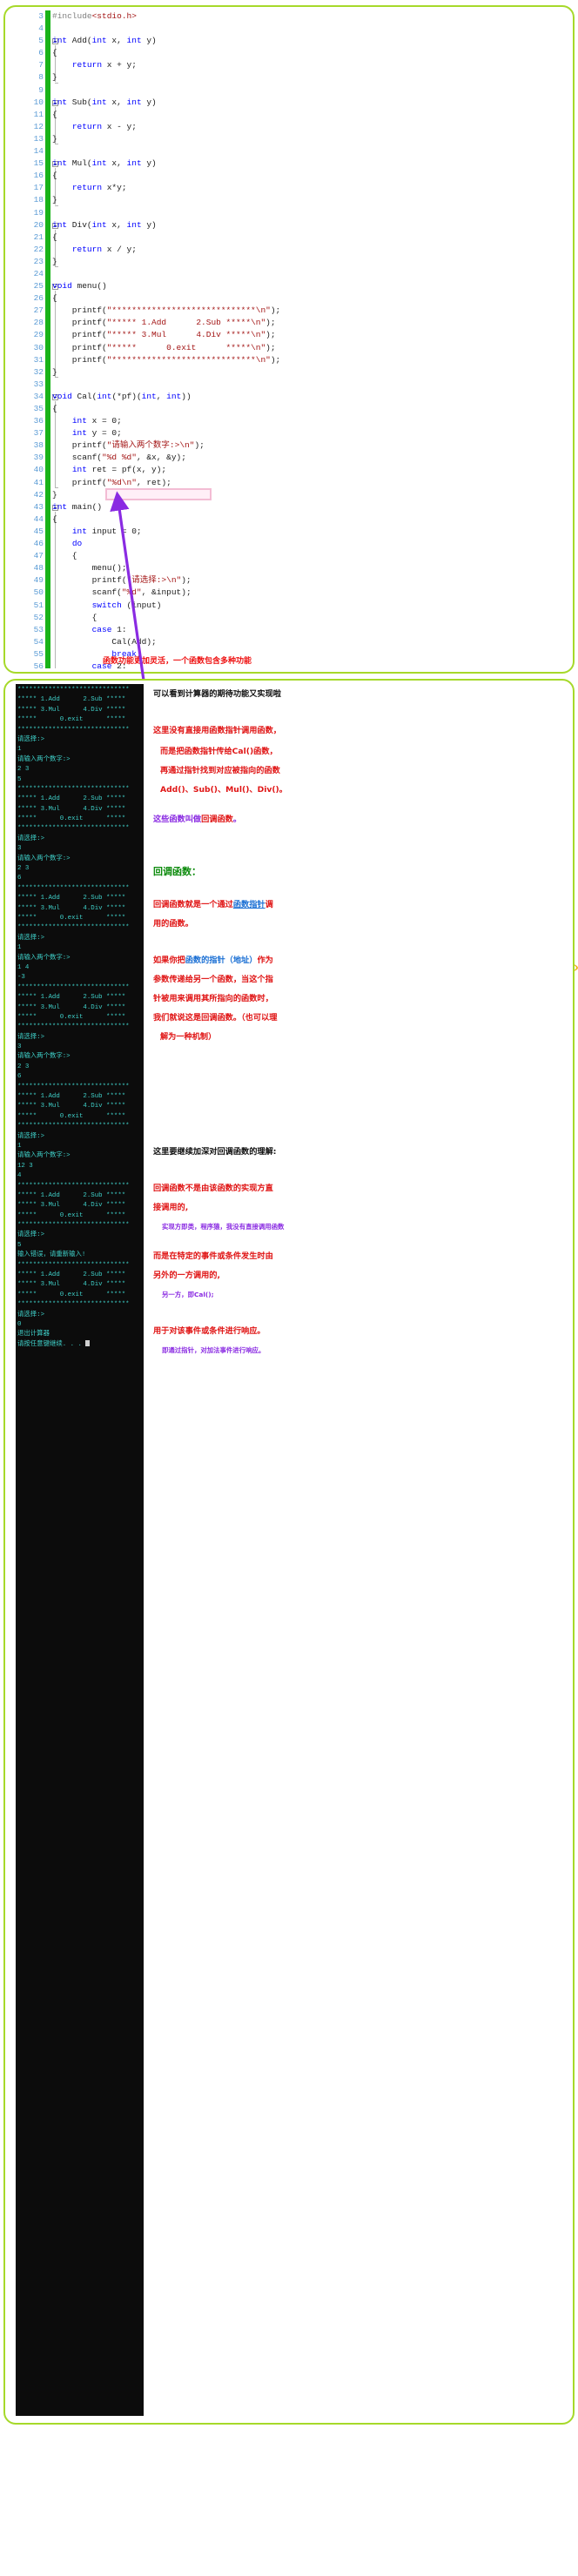  I want to click on note-callback-term: 这些函数叫做回调函数。, so click(197, 820).